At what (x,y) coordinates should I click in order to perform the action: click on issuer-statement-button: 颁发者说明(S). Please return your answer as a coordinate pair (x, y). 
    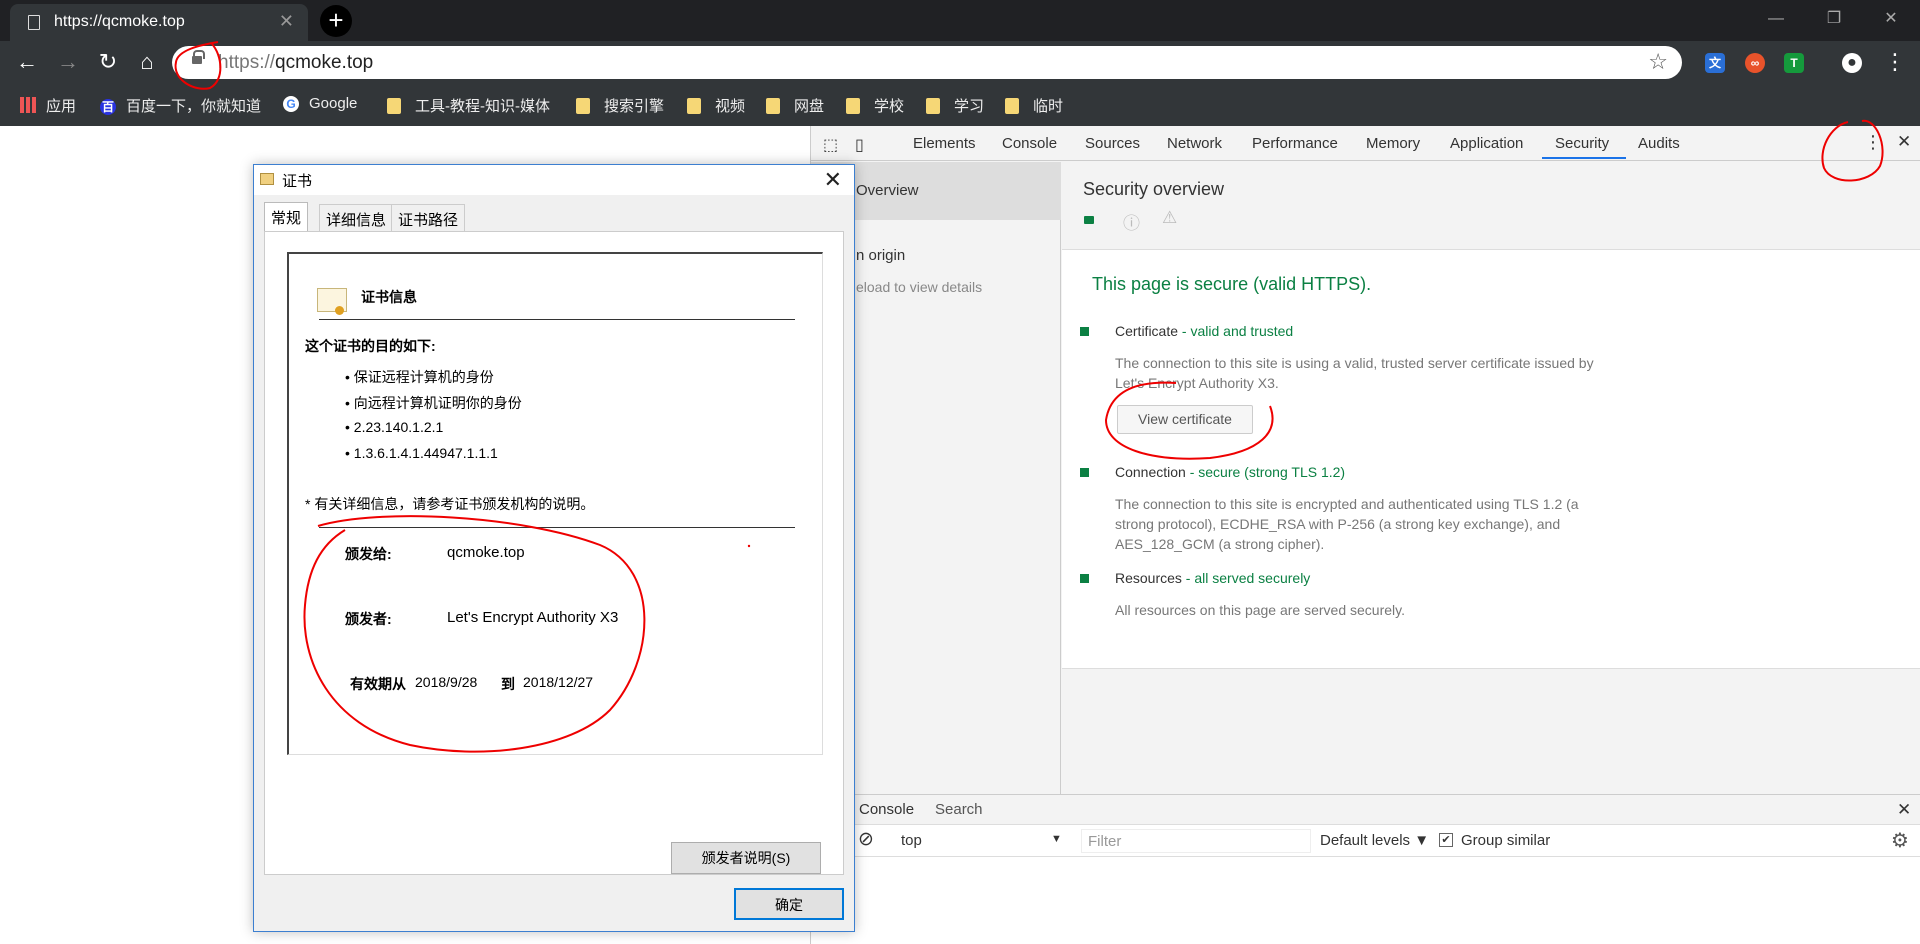
    Looking at the image, I should click on (746, 858).